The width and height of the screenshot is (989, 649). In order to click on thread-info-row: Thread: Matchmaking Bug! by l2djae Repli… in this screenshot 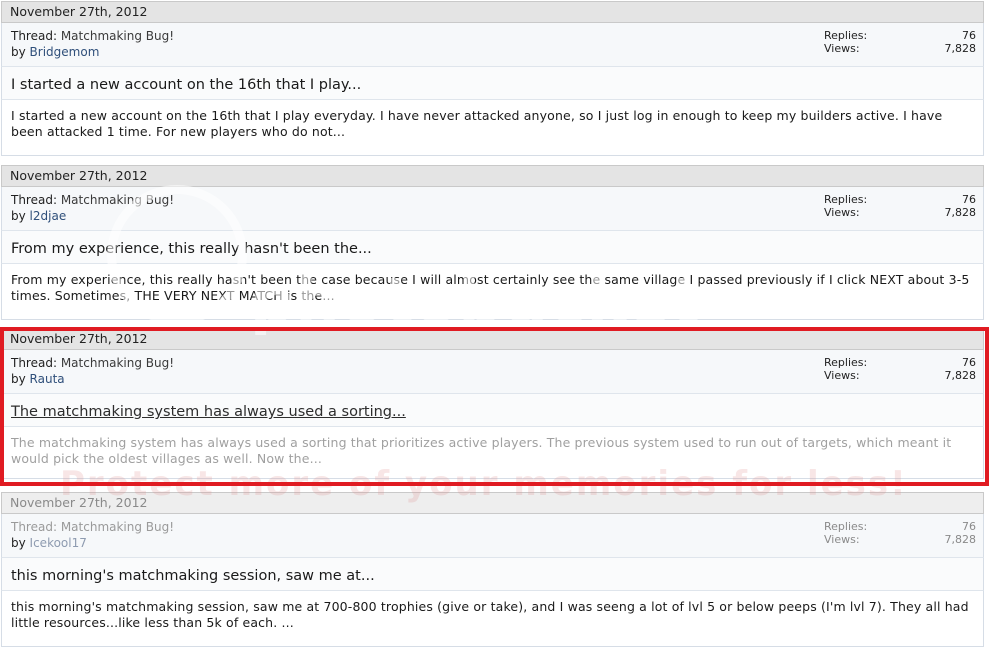, I will do `click(492, 209)`.